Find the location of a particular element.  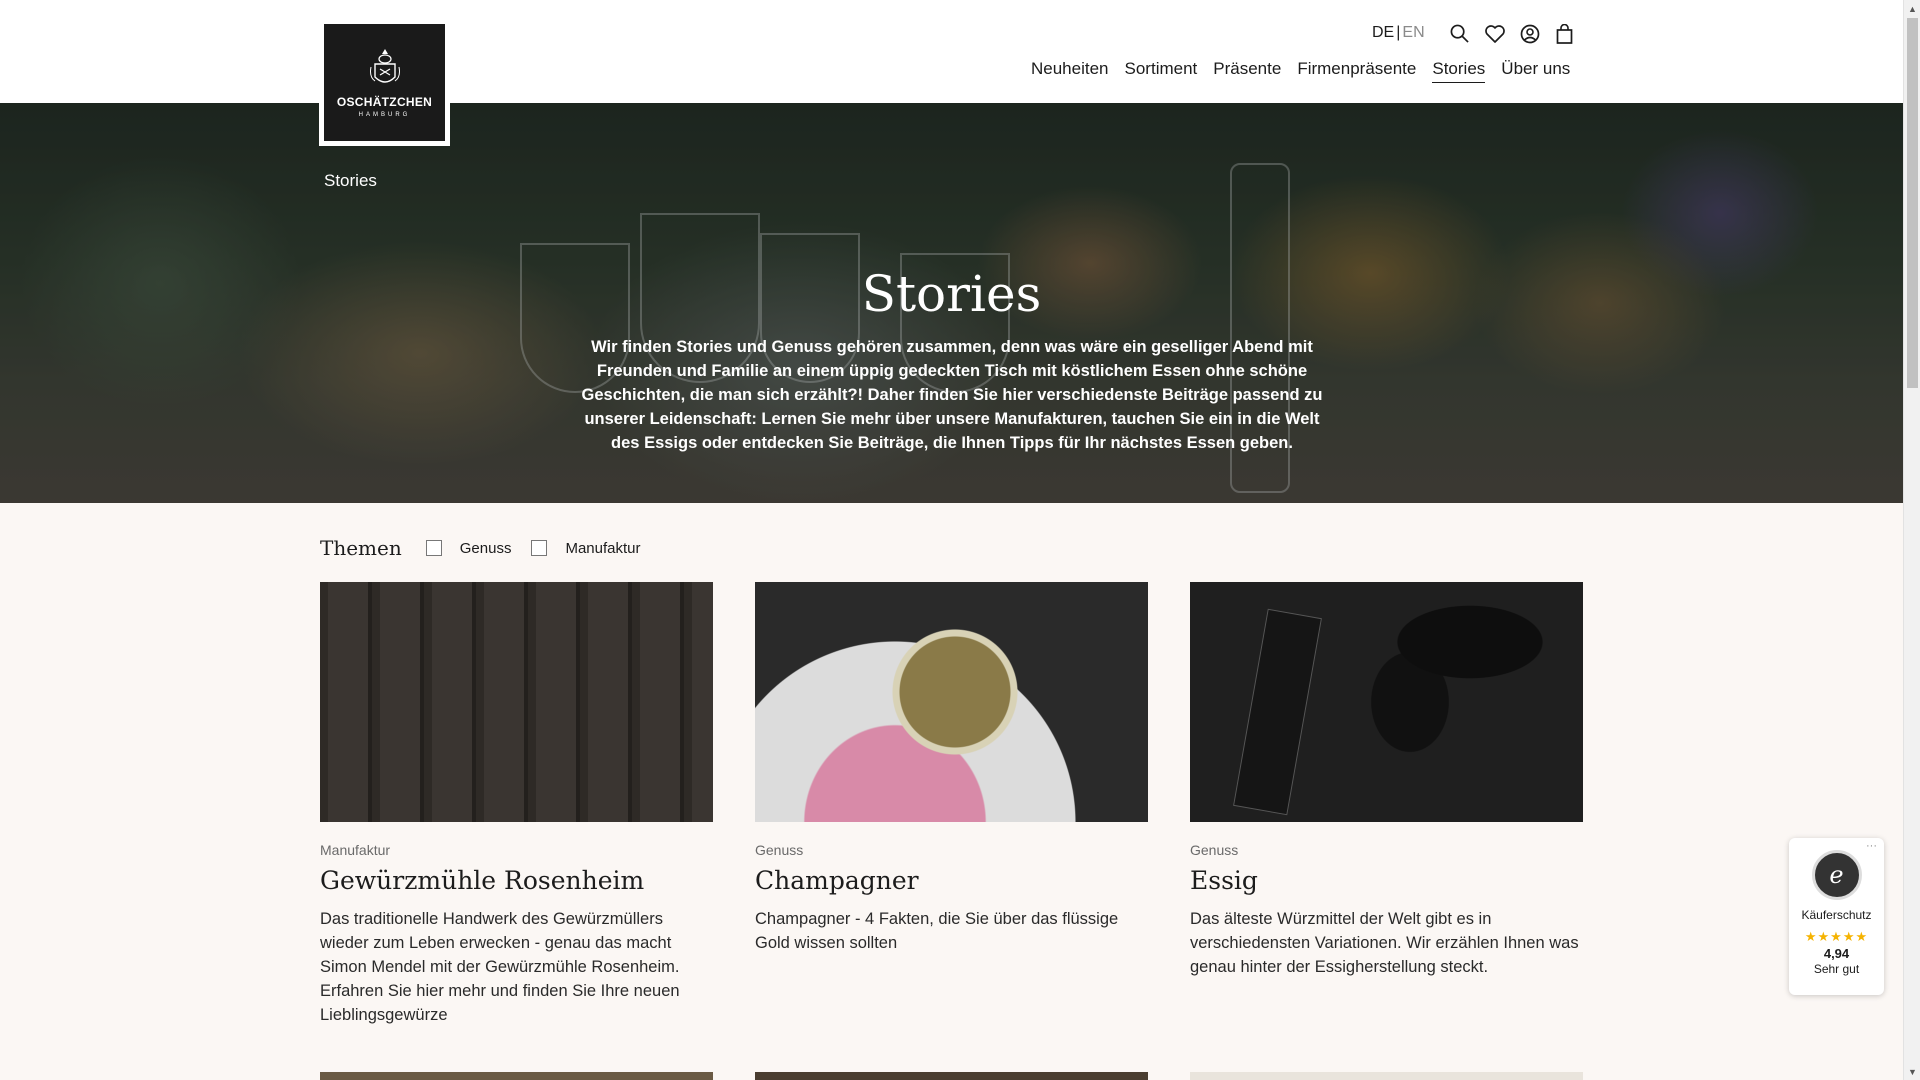

logo: OSCHÄTZCHEN HAMBURG is located at coordinates (384, 82).